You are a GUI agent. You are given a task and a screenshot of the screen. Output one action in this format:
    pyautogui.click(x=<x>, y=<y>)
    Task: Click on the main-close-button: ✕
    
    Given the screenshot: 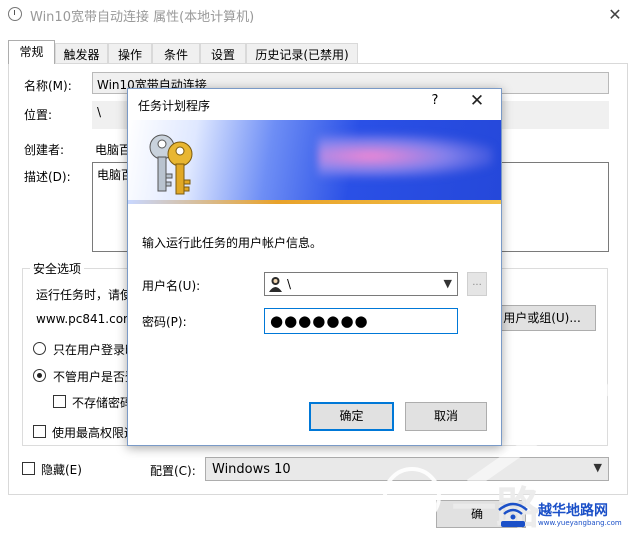 What is the action you would take?
    pyautogui.click(x=615, y=15)
    